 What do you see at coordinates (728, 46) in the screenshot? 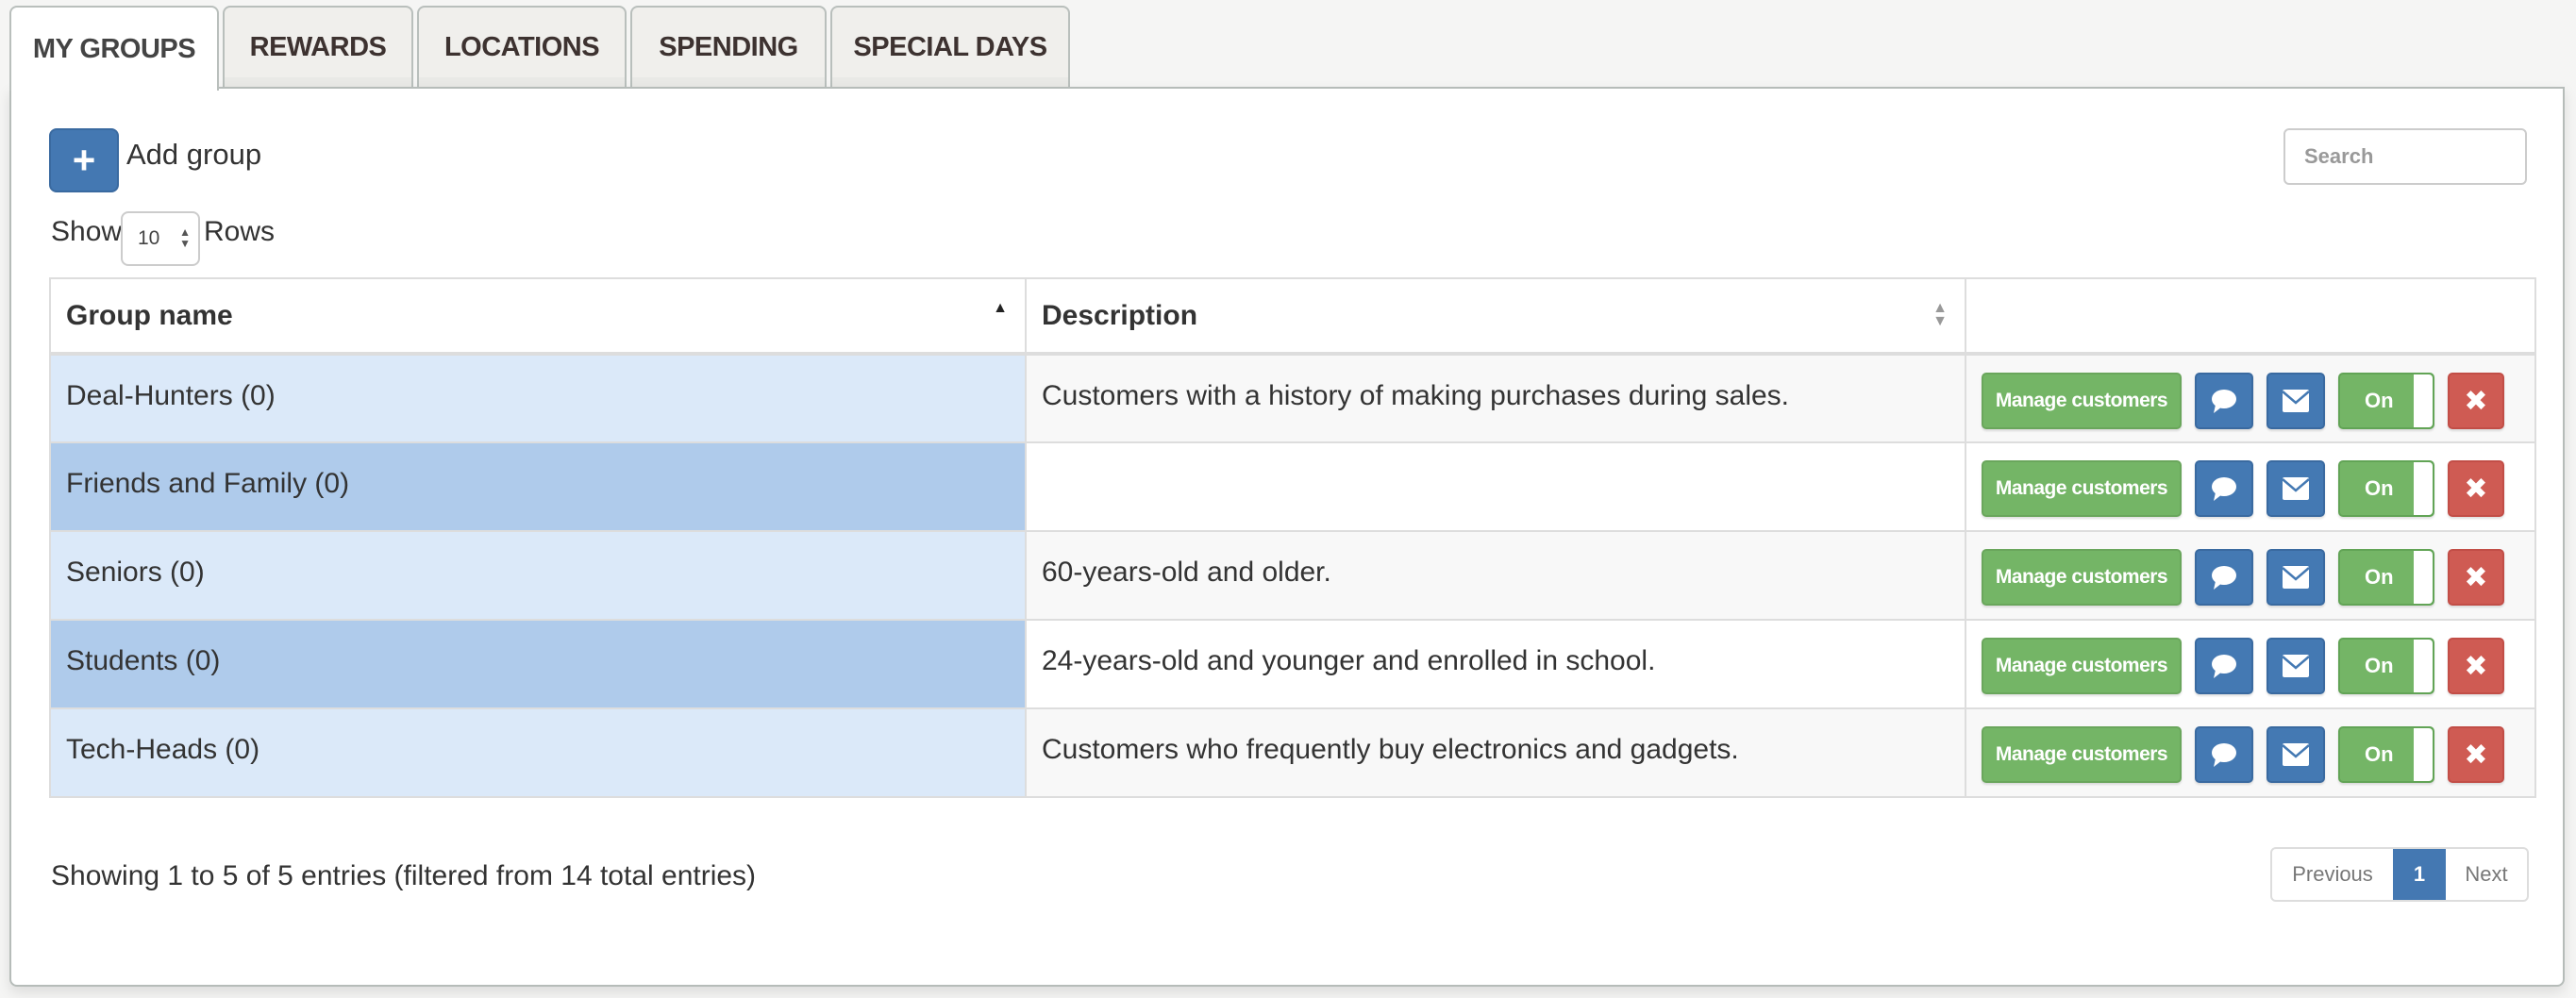
I see `tab-spending: SPENDING` at bounding box center [728, 46].